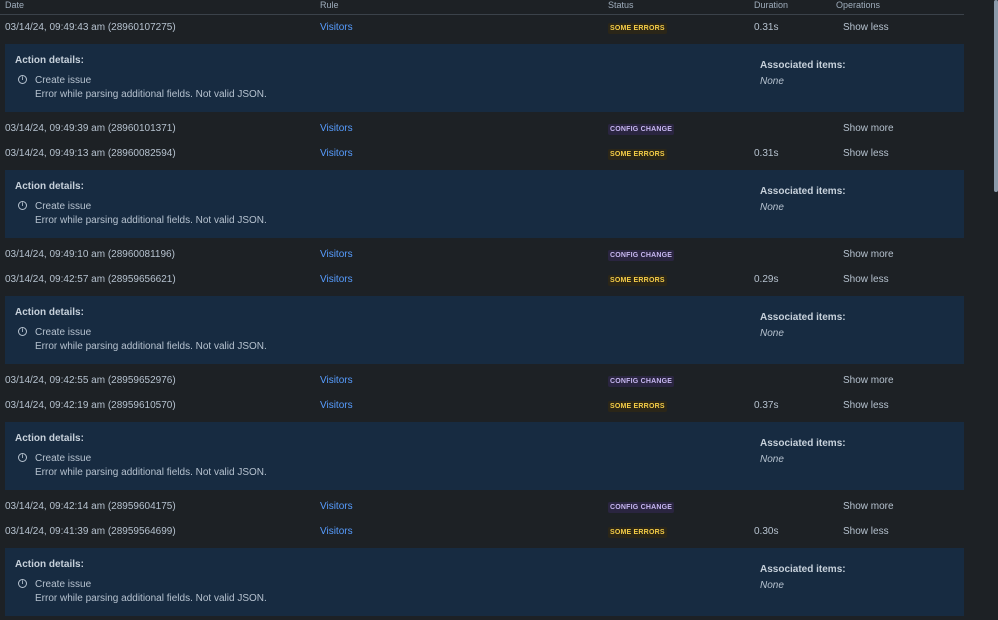 The image size is (998, 620). I want to click on row-date: 03/14/24, 09:49:43 am (28960107275), so click(90, 27).